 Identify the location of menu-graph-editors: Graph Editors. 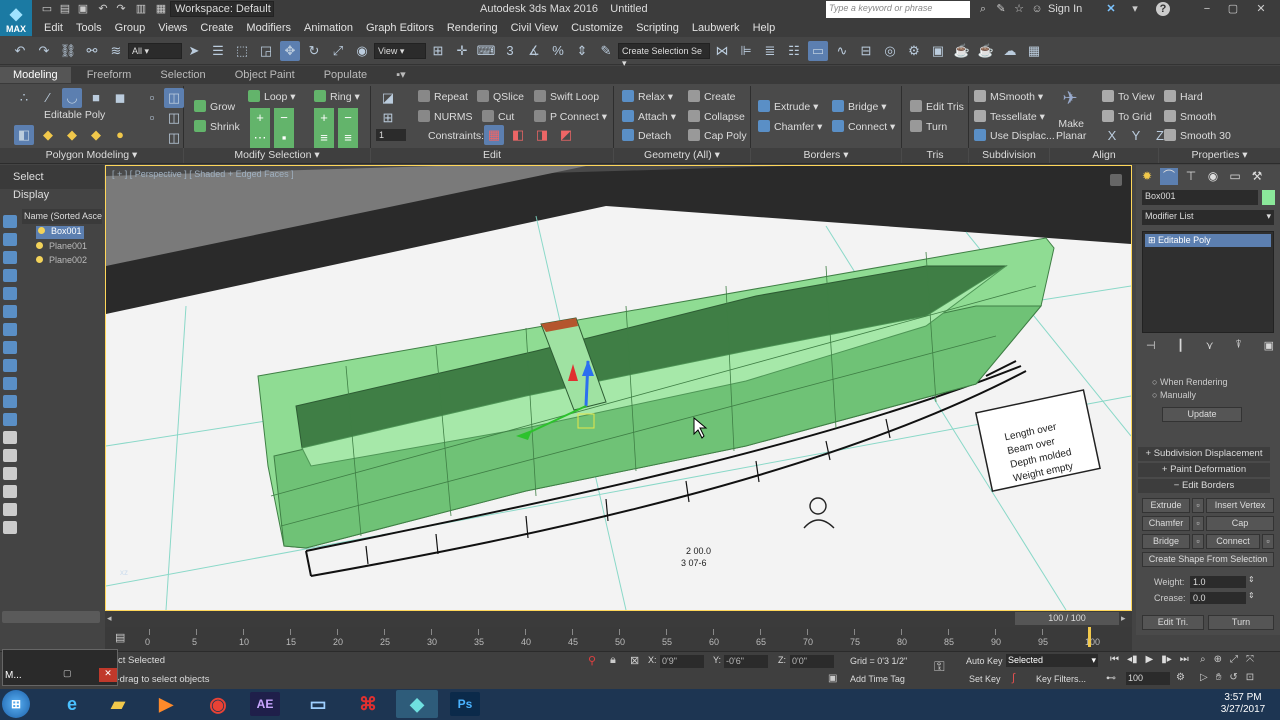
(400, 28).